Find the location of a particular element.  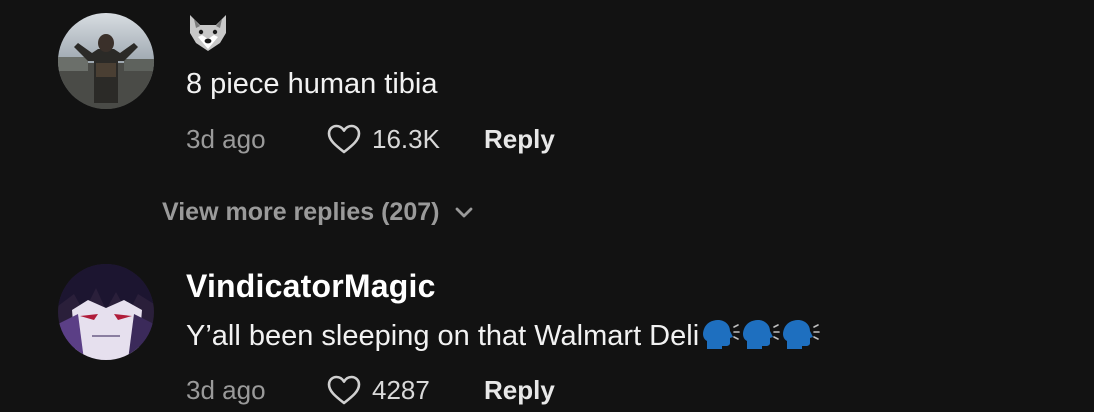

like-count: 16.3K is located at coordinates (406, 138).